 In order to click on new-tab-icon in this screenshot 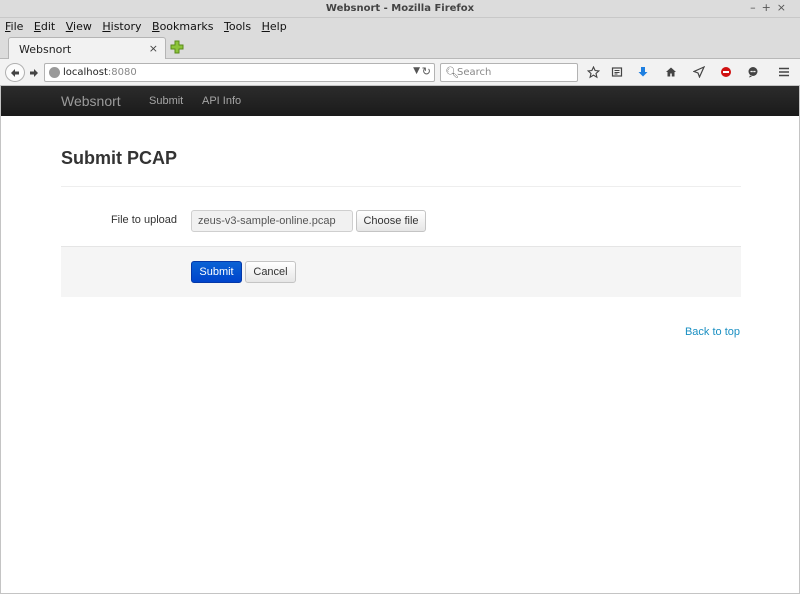, I will do `click(177, 47)`.